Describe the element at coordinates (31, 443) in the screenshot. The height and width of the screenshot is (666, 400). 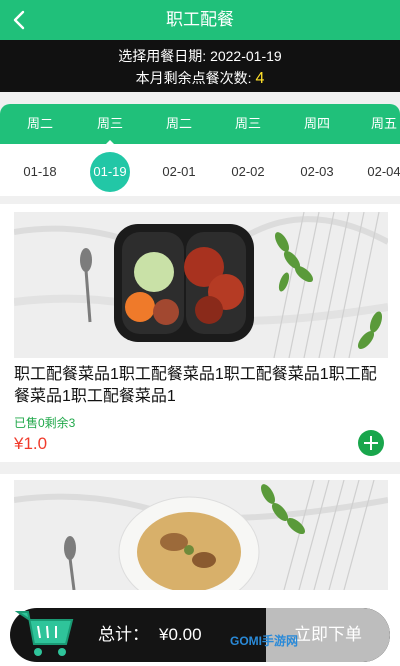
I see `meal-price: ¥1.0` at that location.